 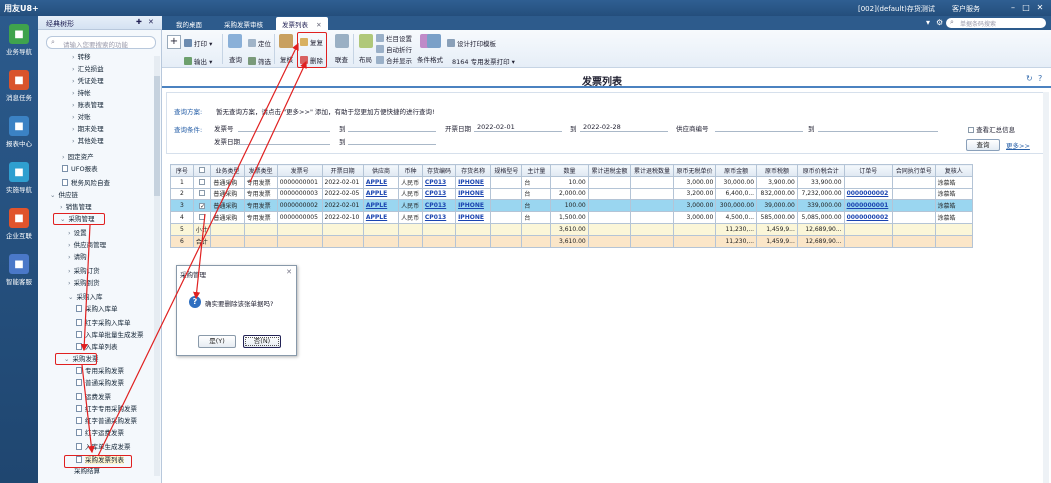 I want to click on arrow-row-to-dialog, so click(x=199, y=256).